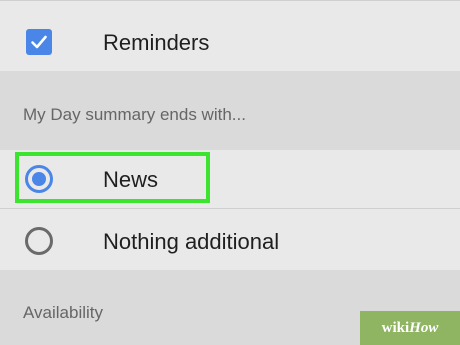 The height and width of the screenshot is (345, 460). Describe the element at coordinates (39, 241) in the screenshot. I see `radio-unselected-icon` at that location.